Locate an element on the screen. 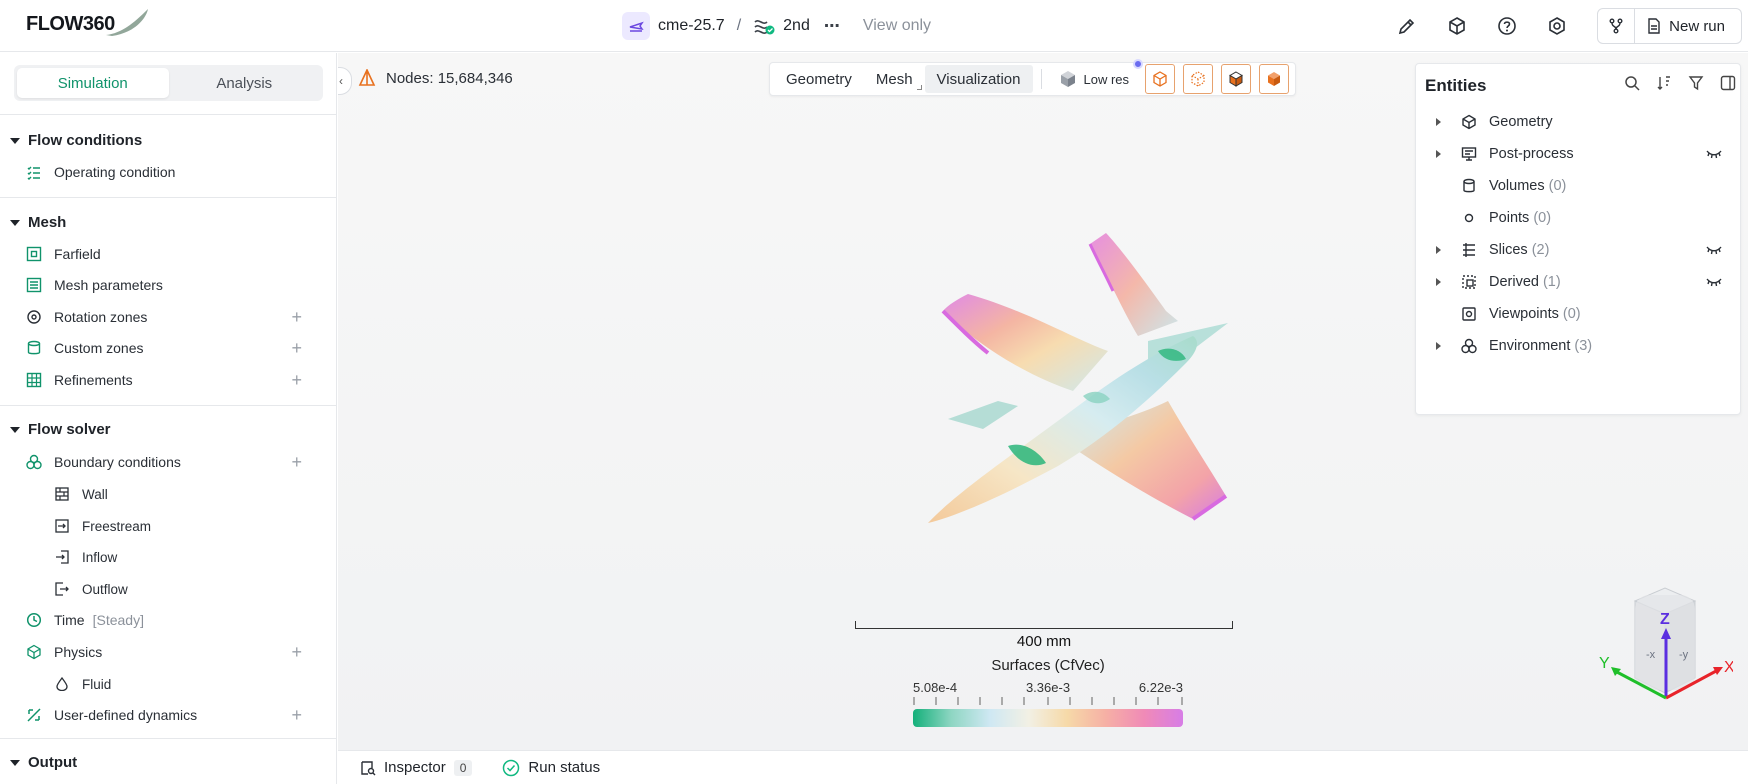 The height and width of the screenshot is (784, 1748). outflow-icon is located at coordinates (62, 589).